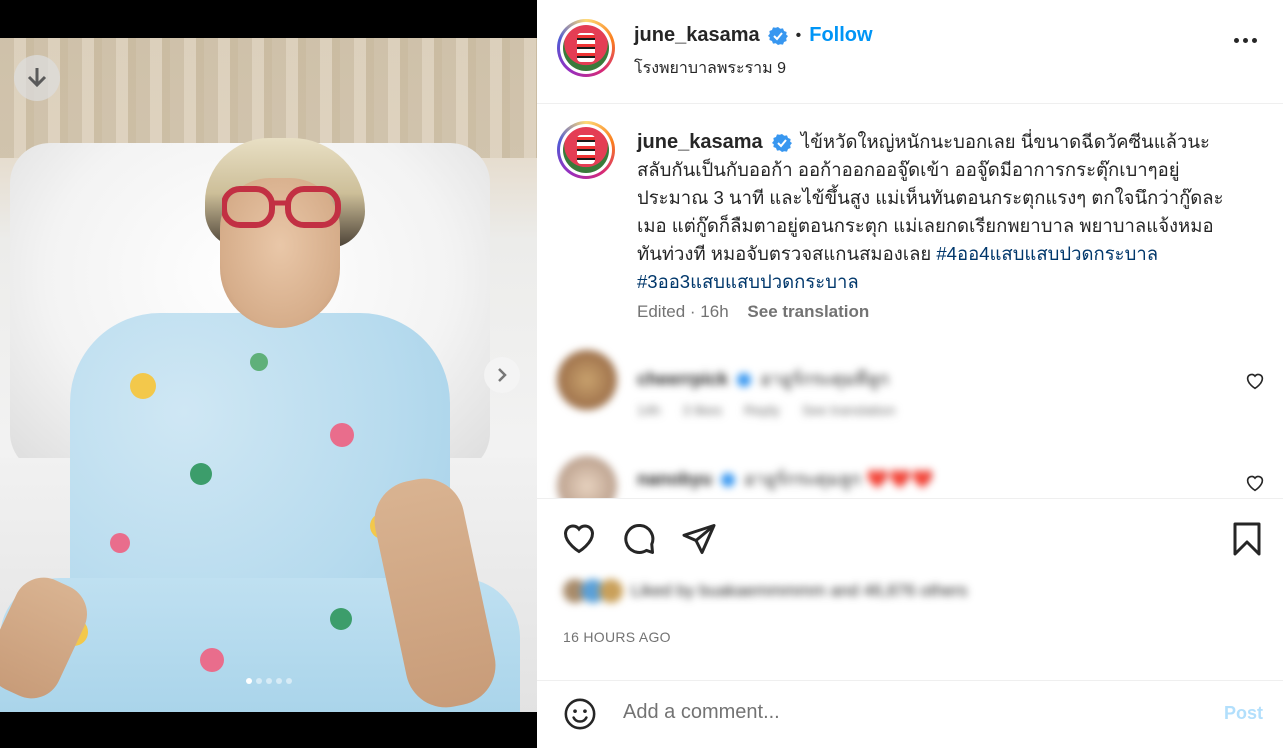 This screenshot has width=1283, height=748. Describe the element at coordinates (649, 410) in the screenshot. I see `comment-age: 14h` at that location.